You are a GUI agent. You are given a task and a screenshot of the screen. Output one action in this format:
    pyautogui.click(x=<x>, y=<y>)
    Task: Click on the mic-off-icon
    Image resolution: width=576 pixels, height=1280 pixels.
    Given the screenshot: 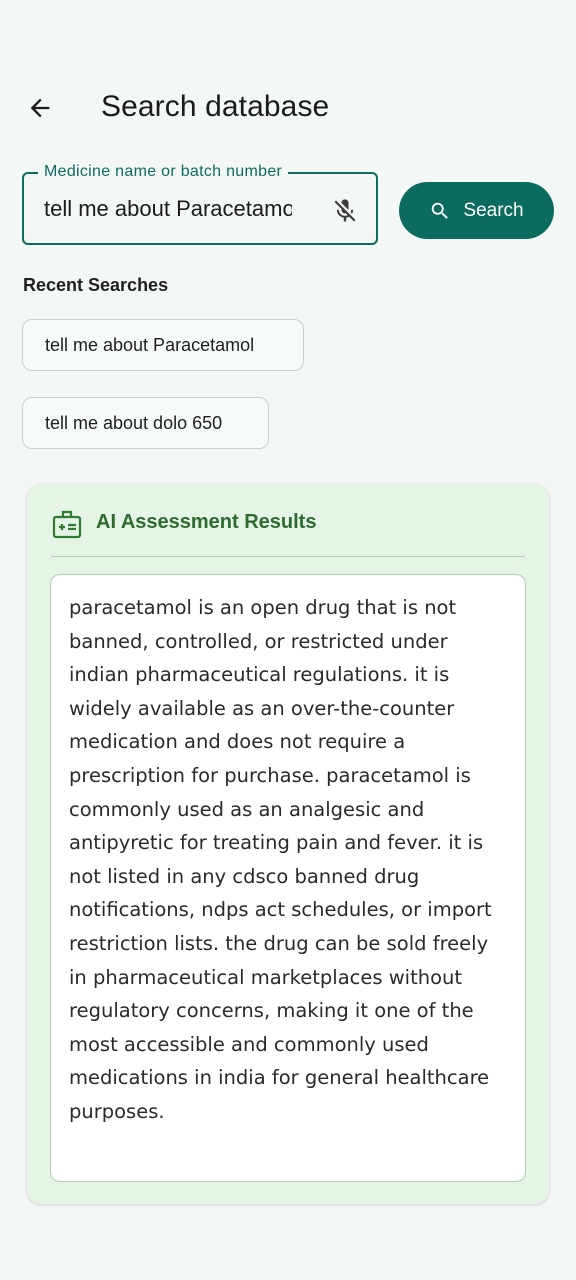 What is the action you would take?
    pyautogui.click(x=345, y=210)
    